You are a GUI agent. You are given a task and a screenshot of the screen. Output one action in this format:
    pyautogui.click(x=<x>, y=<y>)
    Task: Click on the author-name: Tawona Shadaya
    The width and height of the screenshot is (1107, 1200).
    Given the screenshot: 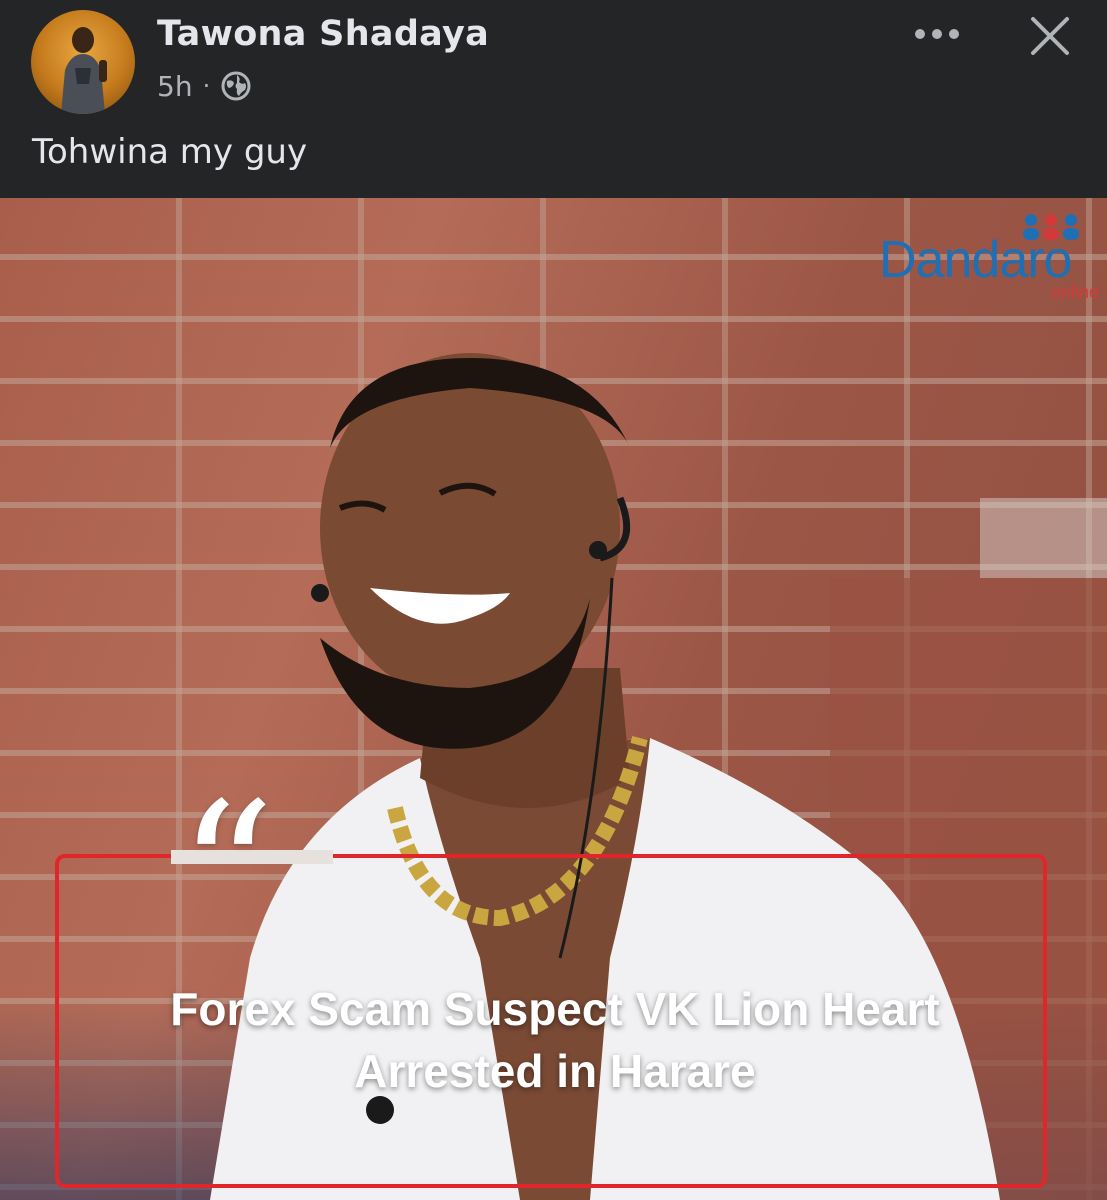 What is the action you would take?
    pyautogui.click(x=323, y=34)
    